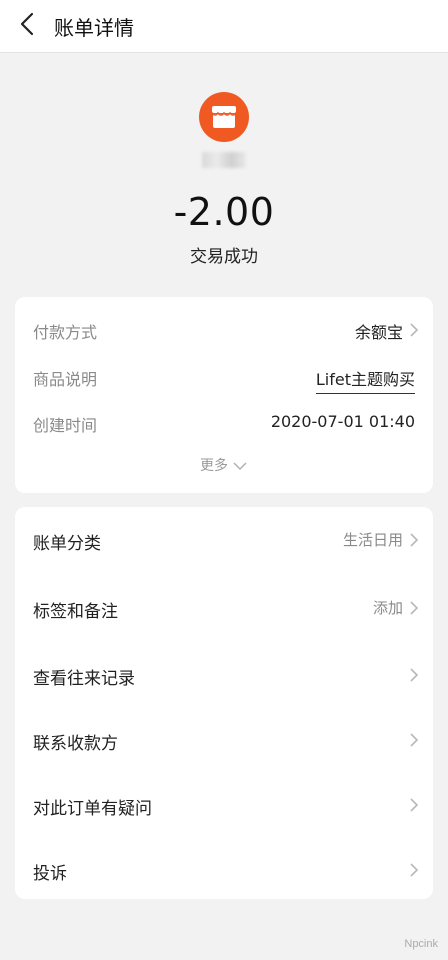 The width and height of the screenshot is (448, 960). I want to click on contact-payee-label: 联系收款方, so click(75, 744).